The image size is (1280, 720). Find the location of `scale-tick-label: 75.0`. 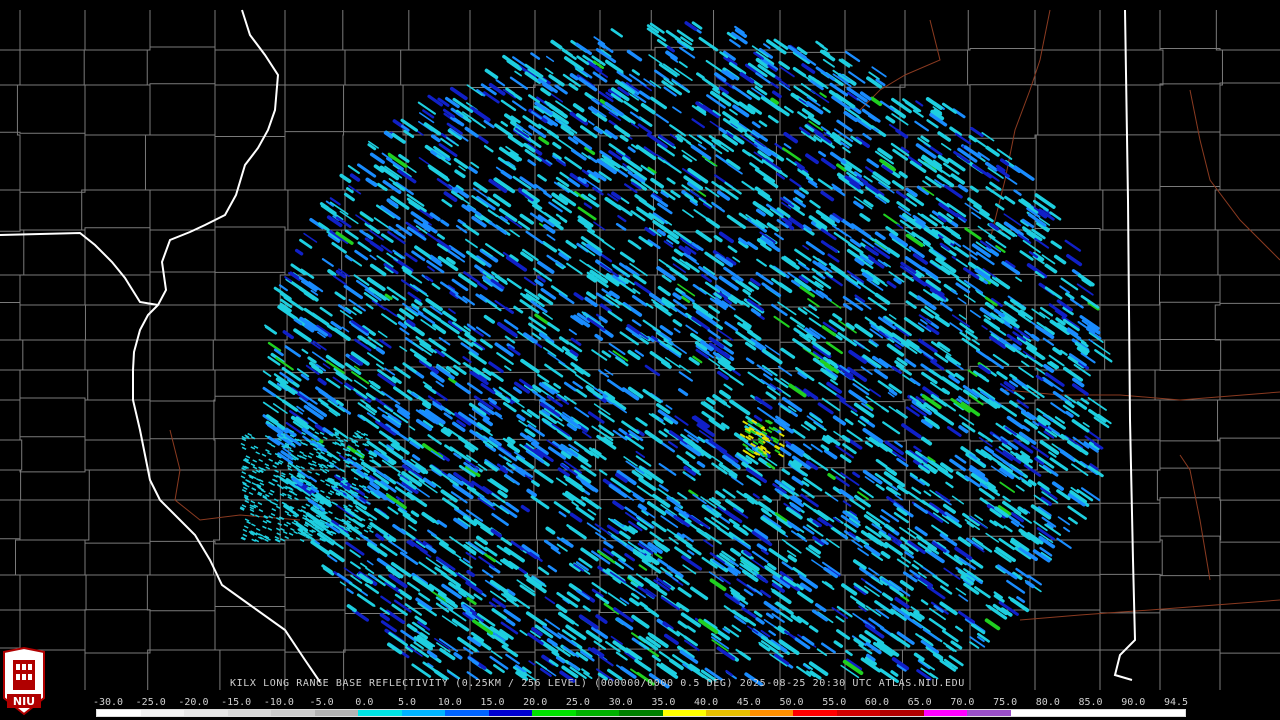

scale-tick-label: 75.0 is located at coordinates (1005, 702).